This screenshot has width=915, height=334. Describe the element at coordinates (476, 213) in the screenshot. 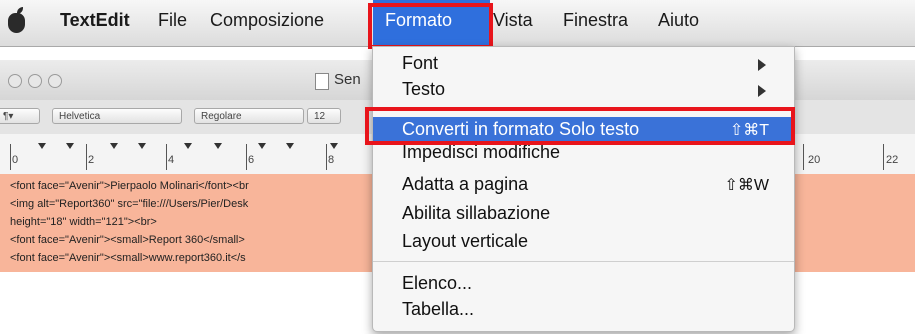

I see `menu-item-label: Abilita sillabazione` at that location.